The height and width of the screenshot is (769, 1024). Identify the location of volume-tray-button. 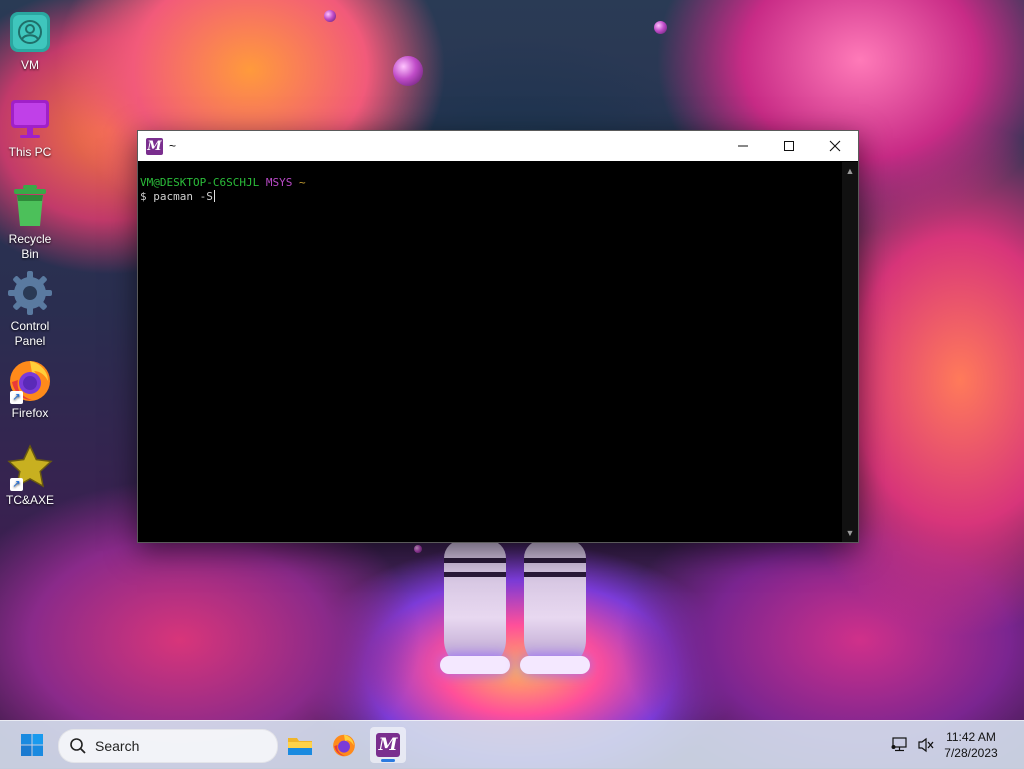
(926, 745).